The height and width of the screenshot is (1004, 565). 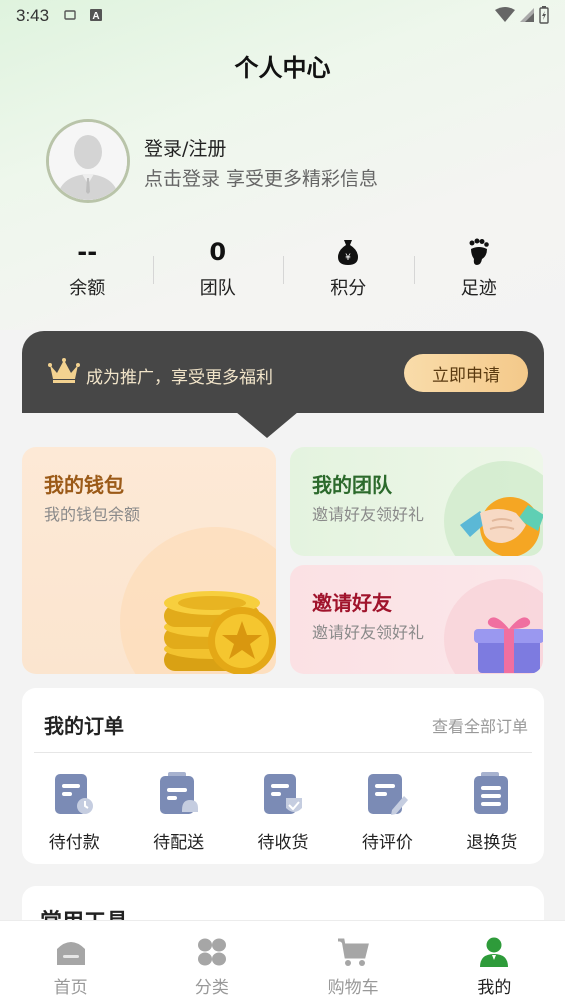 I want to click on login-hint: 点击登录 享受更多精彩信息, so click(x=261, y=179).